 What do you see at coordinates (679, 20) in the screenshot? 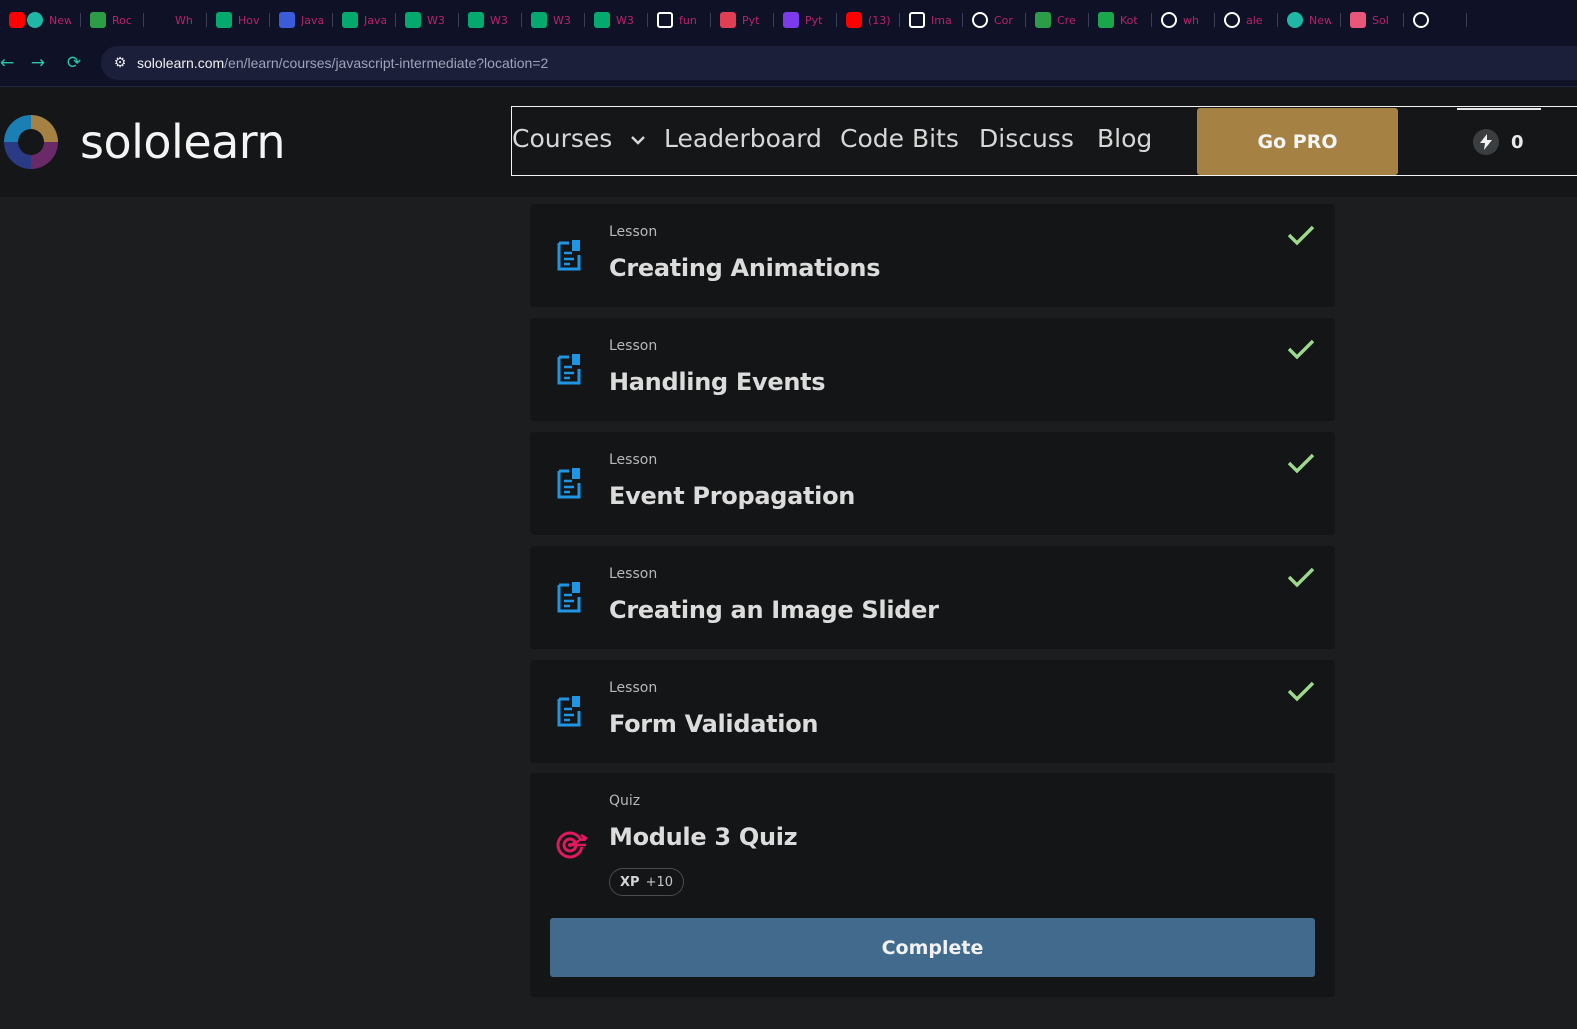
I see `browser-tab: fun` at bounding box center [679, 20].